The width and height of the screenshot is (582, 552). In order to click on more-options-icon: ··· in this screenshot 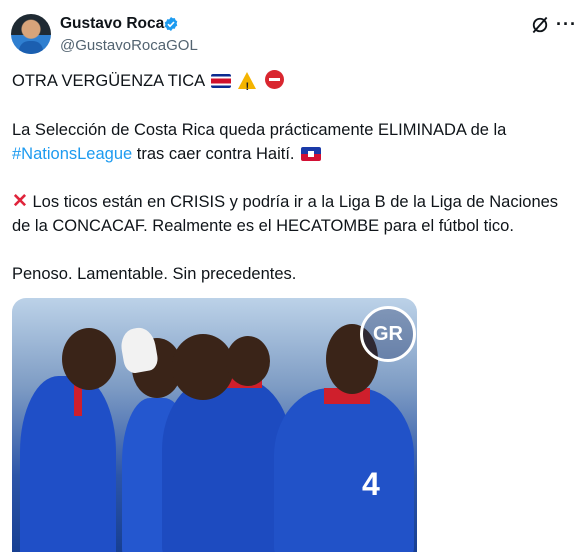, I will do `click(566, 24)`.